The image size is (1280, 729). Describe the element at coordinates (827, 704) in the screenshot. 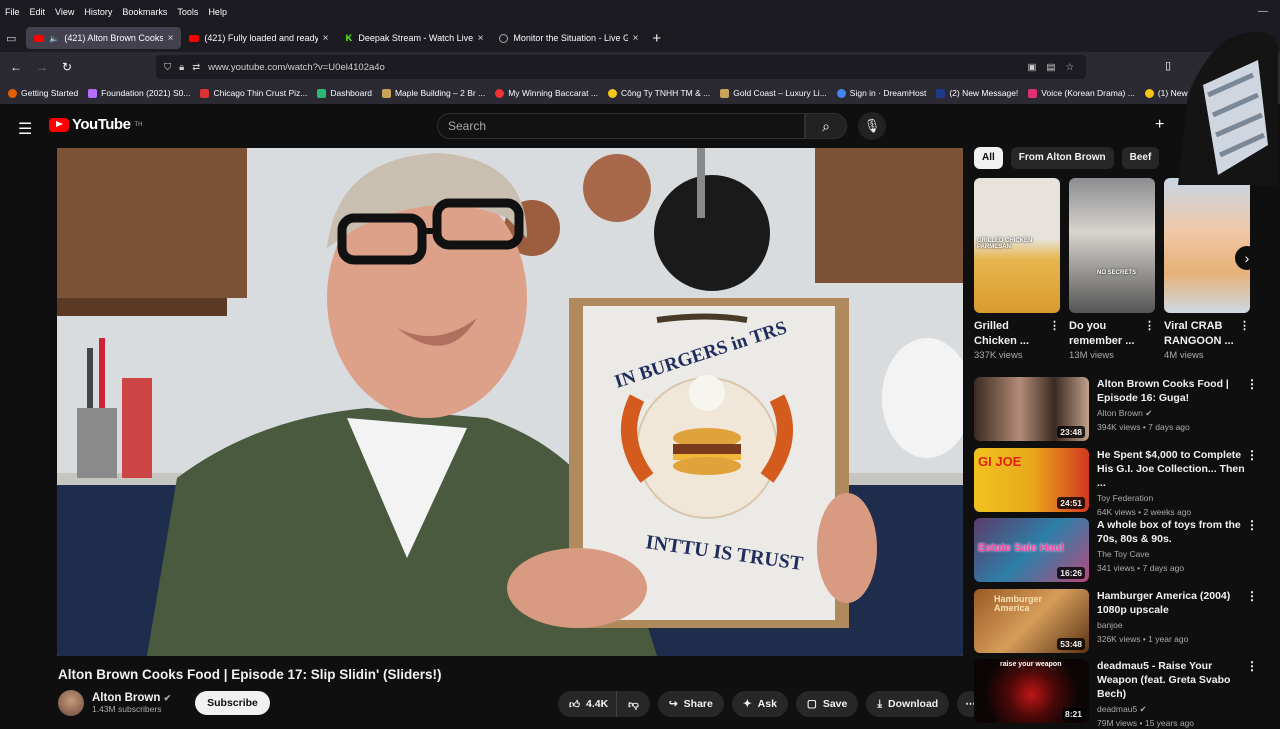

I see `save-button: ▢ Save` at that location.